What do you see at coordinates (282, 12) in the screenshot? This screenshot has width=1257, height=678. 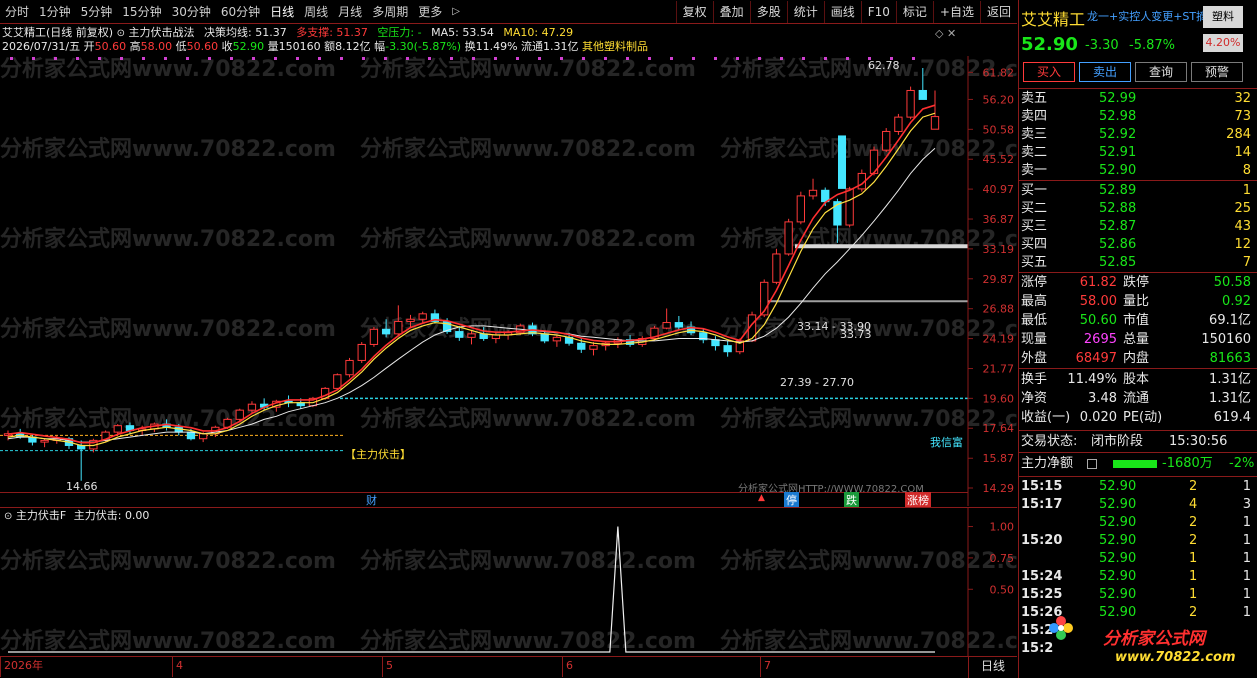 I see `period-tab: 日线` at bounding box center [282, 12].